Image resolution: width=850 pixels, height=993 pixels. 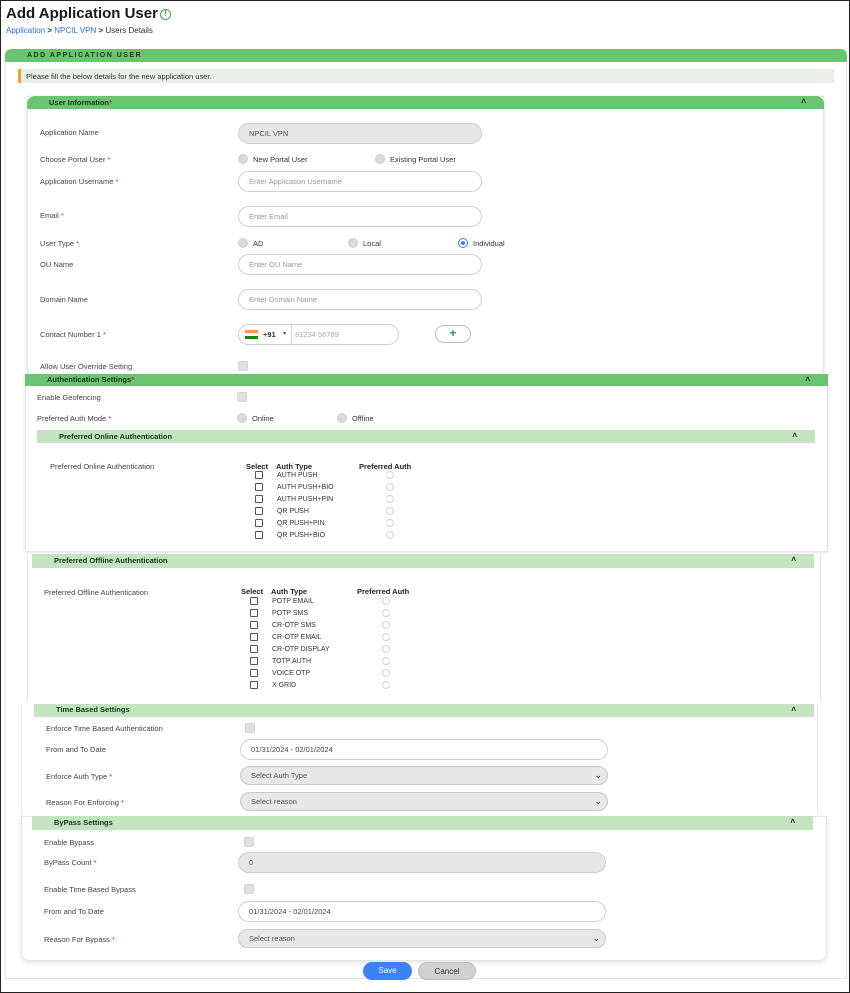 I want to click on auth-type-cell: AUTH PUSH+BIO, so click(x=305, y=487).